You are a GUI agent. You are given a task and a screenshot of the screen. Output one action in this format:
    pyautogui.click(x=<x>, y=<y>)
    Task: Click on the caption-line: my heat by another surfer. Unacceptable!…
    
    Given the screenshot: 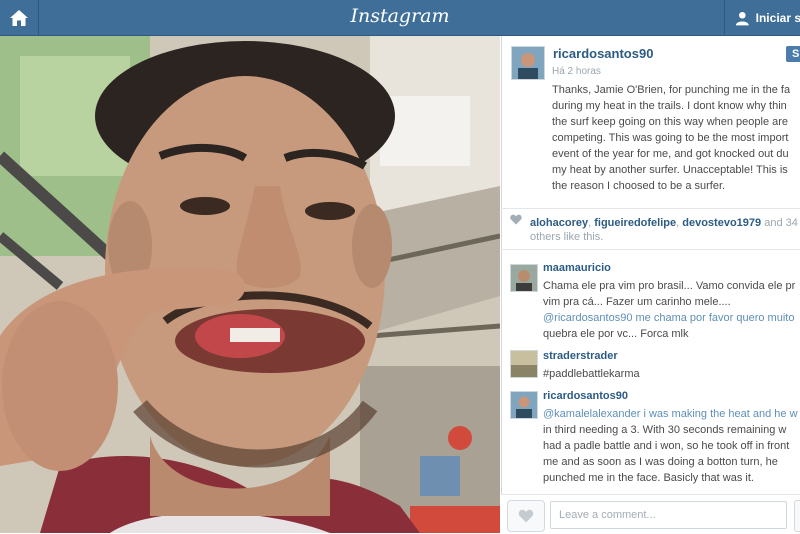 What is the action you would take?
    pyautogui.click(x=670, y=170)
    